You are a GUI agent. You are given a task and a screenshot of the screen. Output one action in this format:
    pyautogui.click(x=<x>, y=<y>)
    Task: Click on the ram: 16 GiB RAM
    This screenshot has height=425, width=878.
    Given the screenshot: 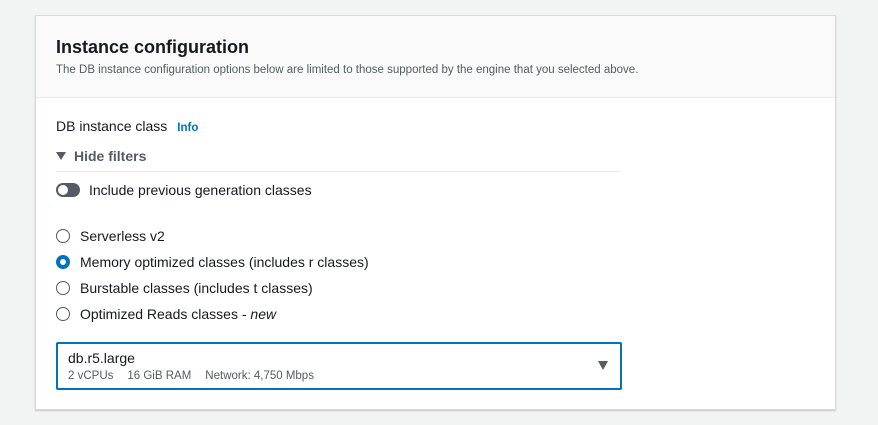 What is the action you would take?
    pyautogui.click(x=159, y=376)
    